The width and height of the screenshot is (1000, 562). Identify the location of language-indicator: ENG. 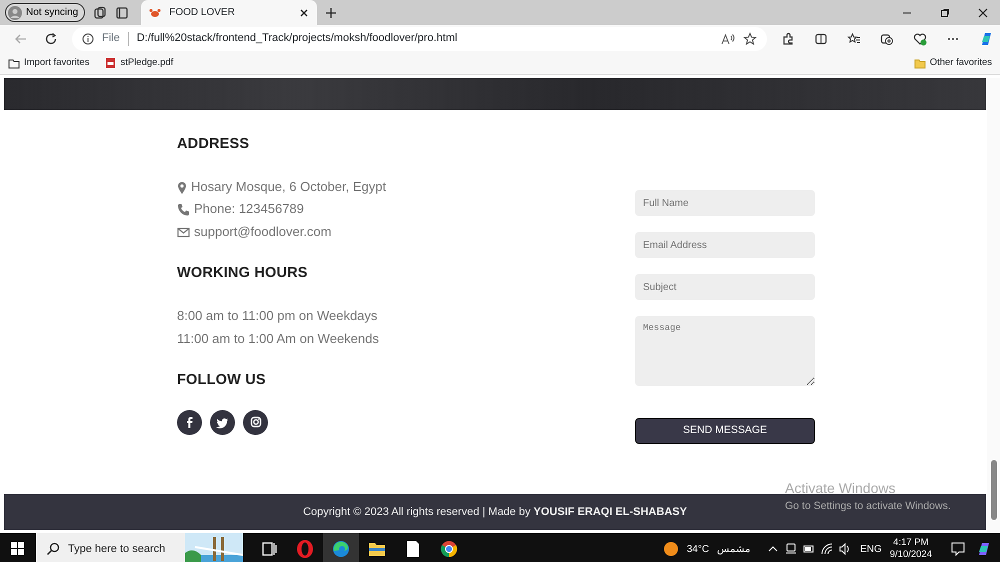
(871, 549).